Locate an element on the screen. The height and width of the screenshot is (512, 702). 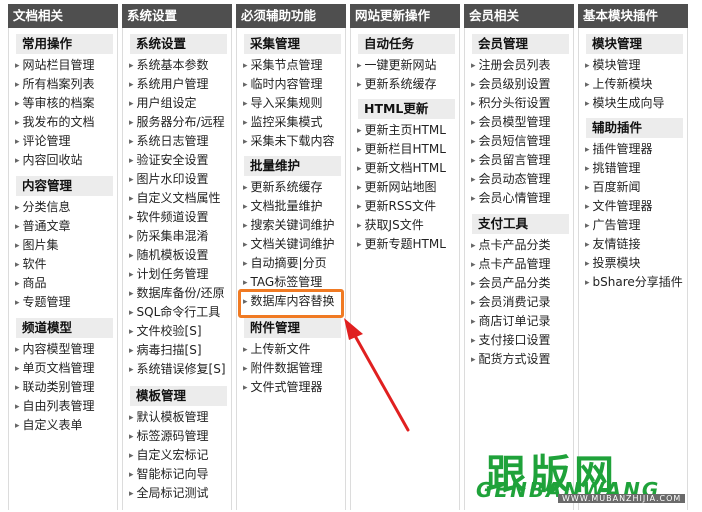
watermark-url: WWW.MUBANZHIJIA.COM is located at coordinates (622, 498).